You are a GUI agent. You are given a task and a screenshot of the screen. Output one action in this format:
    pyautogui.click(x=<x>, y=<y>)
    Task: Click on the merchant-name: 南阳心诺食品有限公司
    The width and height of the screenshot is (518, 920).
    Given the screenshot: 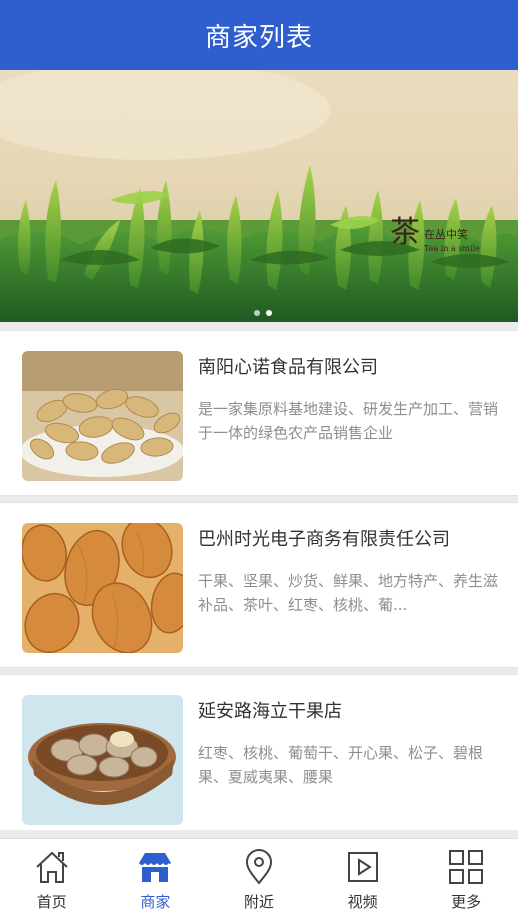 What is the action you would take?
    pyautogui.click(x=288, y=367)
    